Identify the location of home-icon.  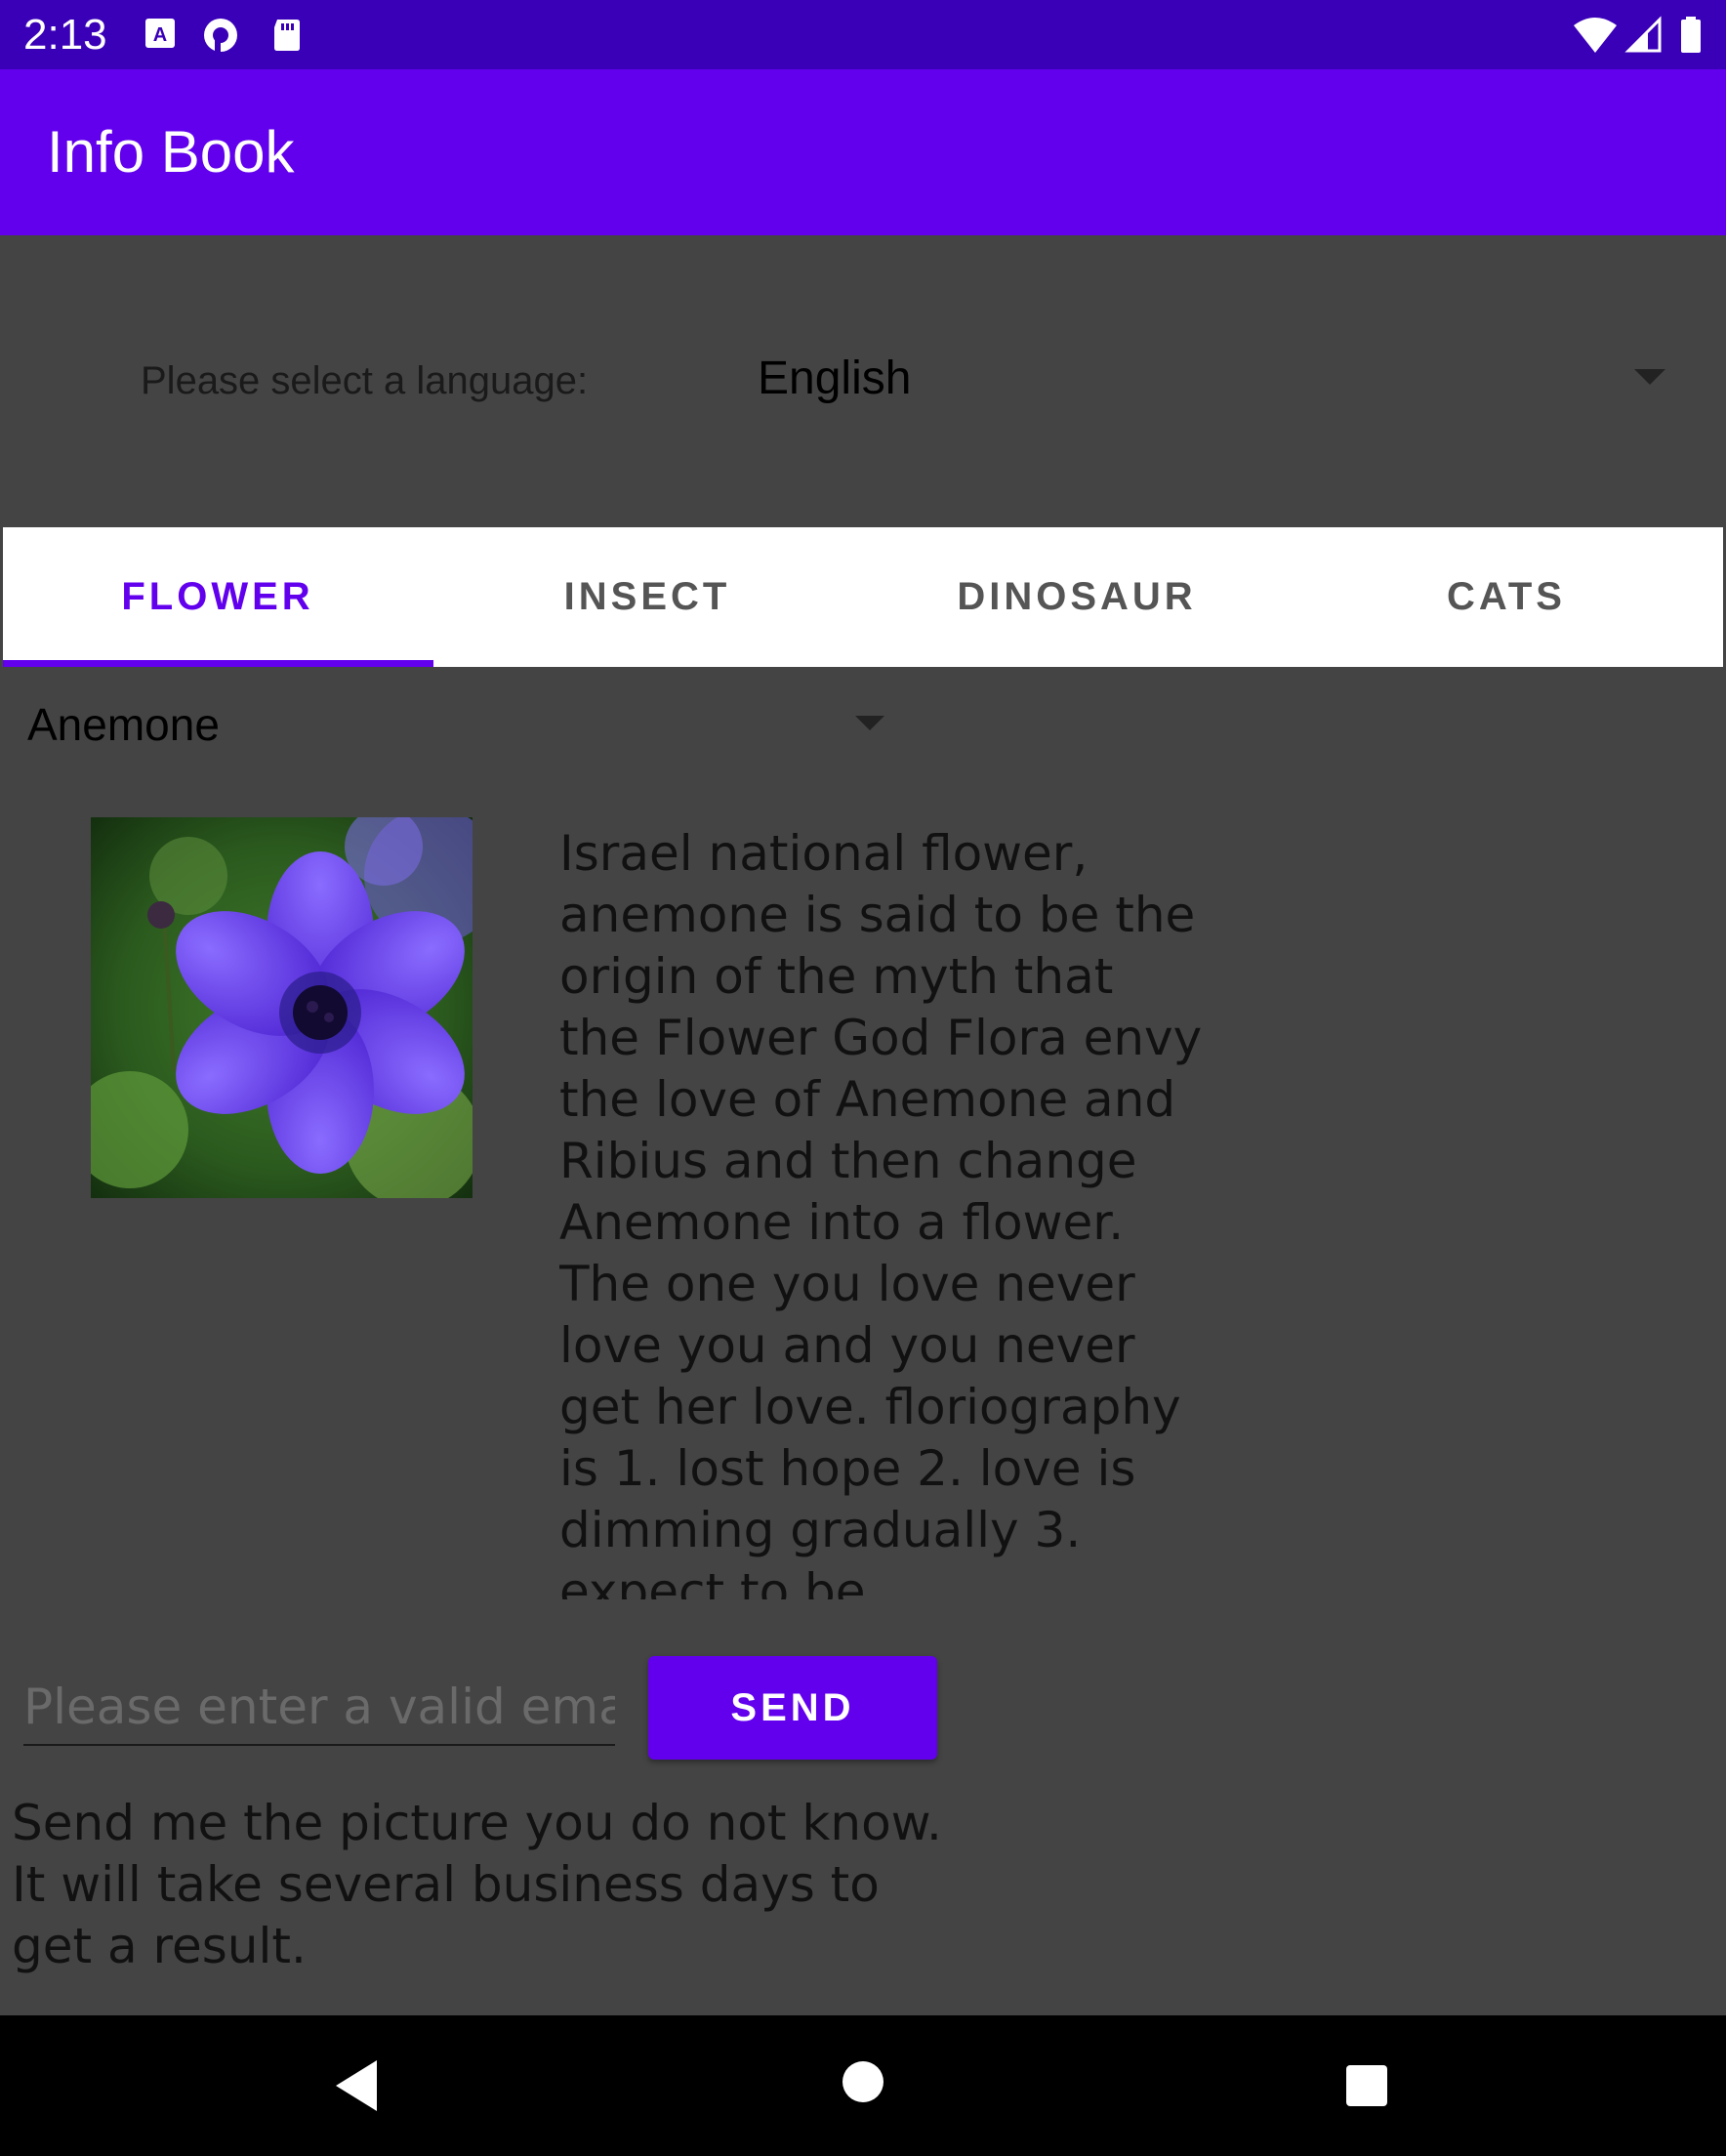
(863, 2082).